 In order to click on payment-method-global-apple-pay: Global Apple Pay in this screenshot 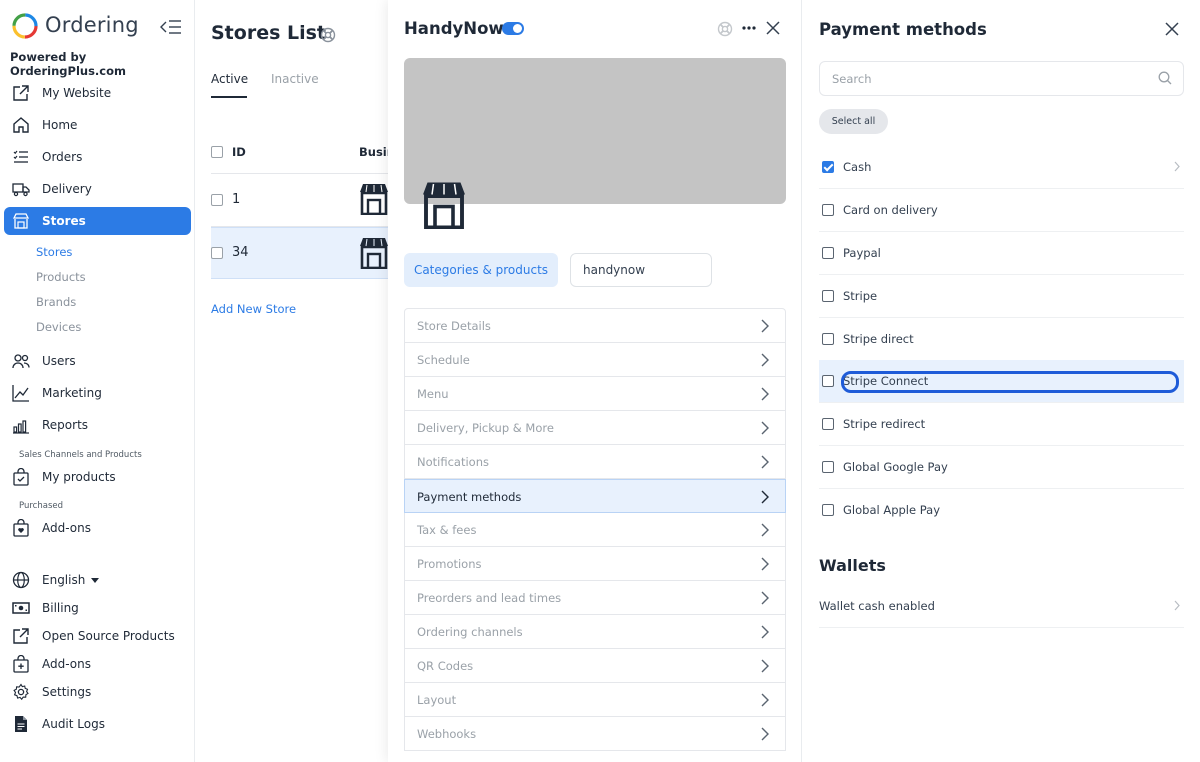, I will do `click(1001, 510)`.